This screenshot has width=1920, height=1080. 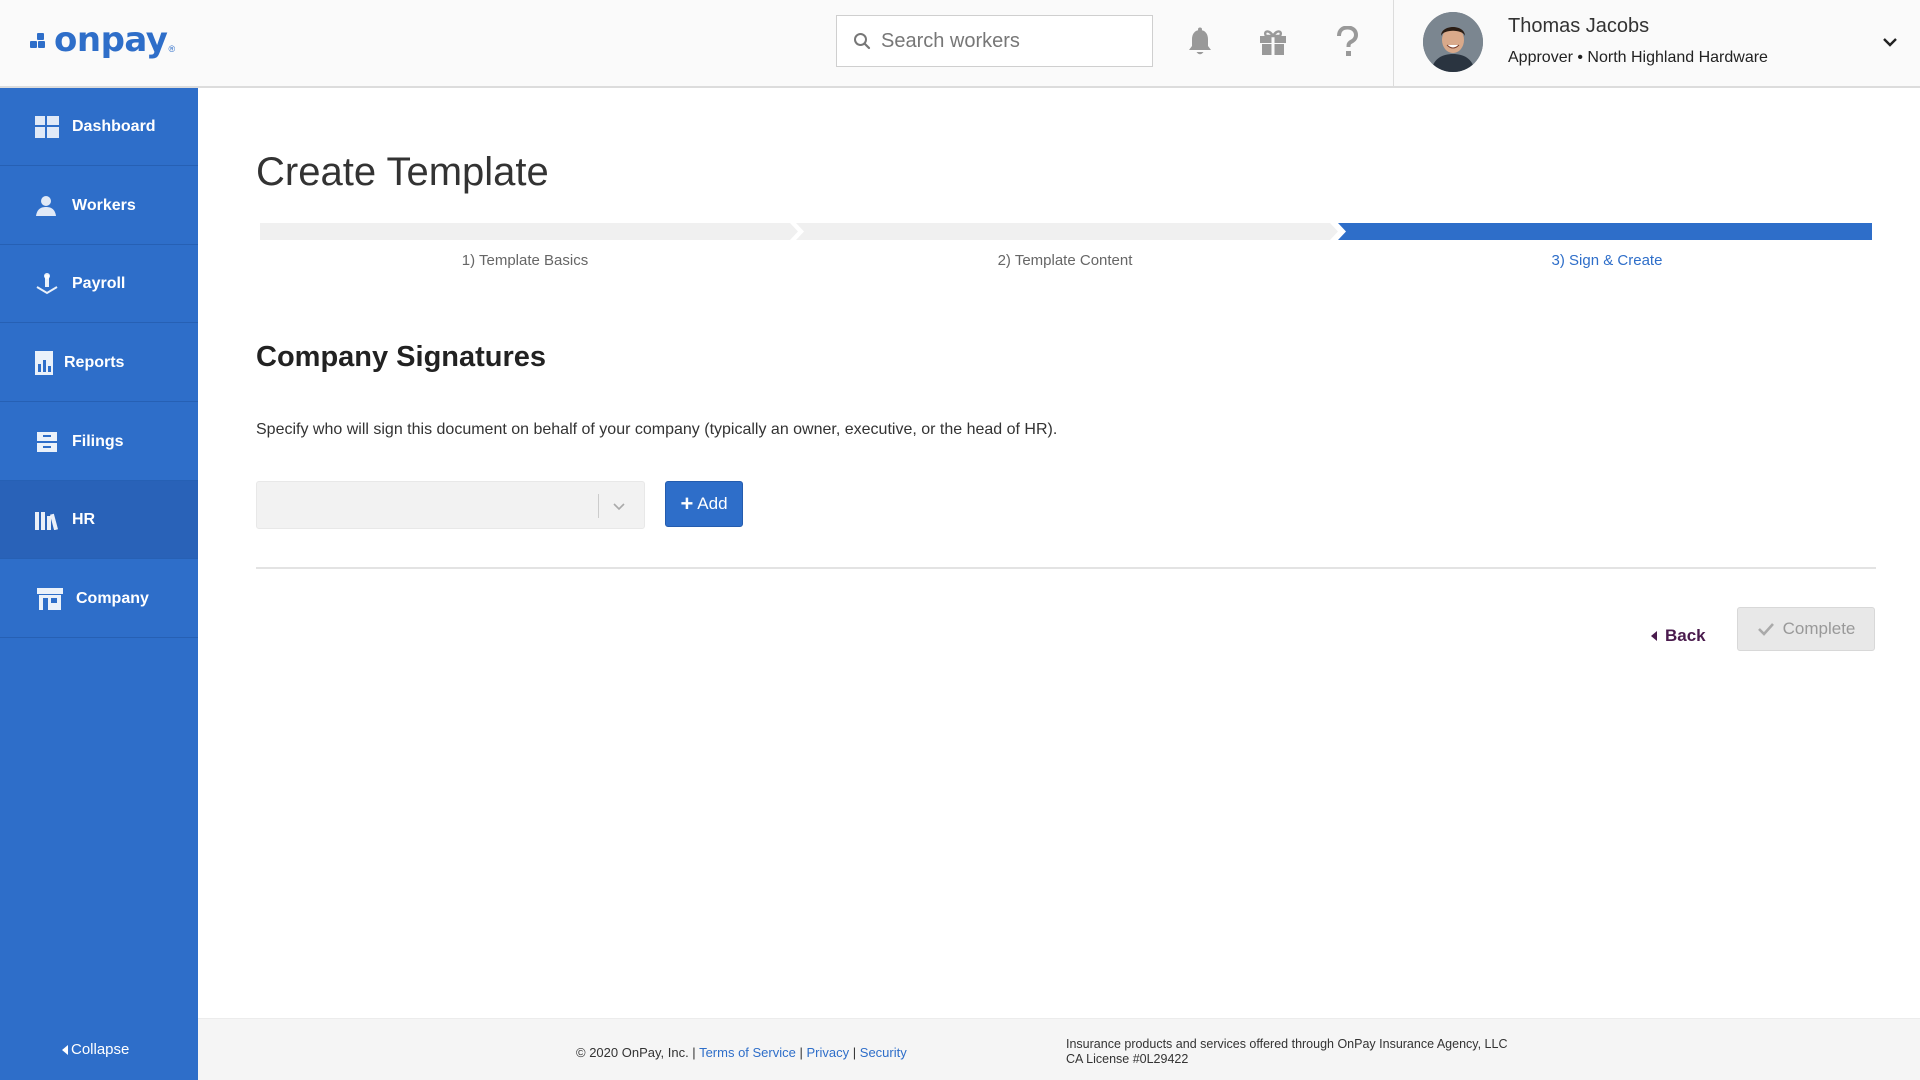 What do you see at coordinates (450, 505) in the screenshot?
I see `signer-select` at bounding box center [450, 505].